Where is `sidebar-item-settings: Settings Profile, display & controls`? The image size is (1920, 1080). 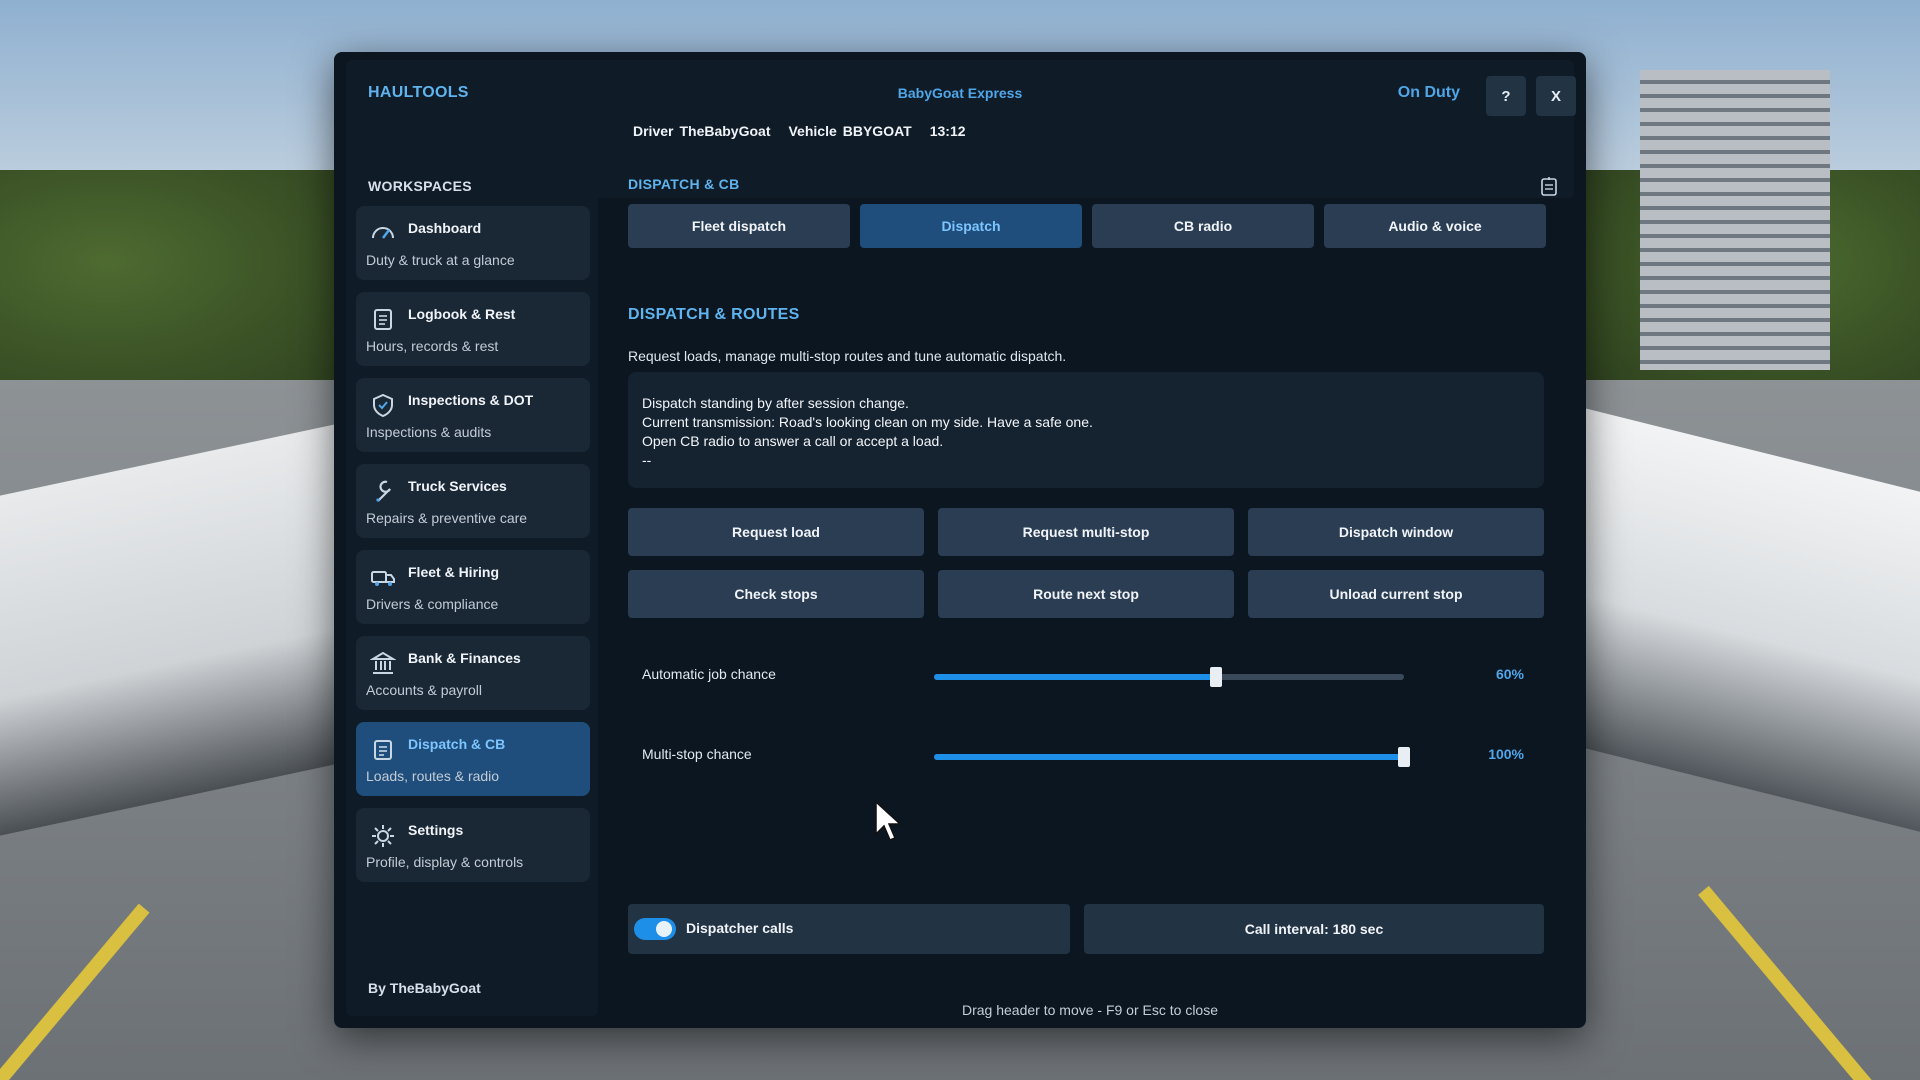 sidebar-item-settings: Settings Profile, display & controls is located at coordinates (473, 845).